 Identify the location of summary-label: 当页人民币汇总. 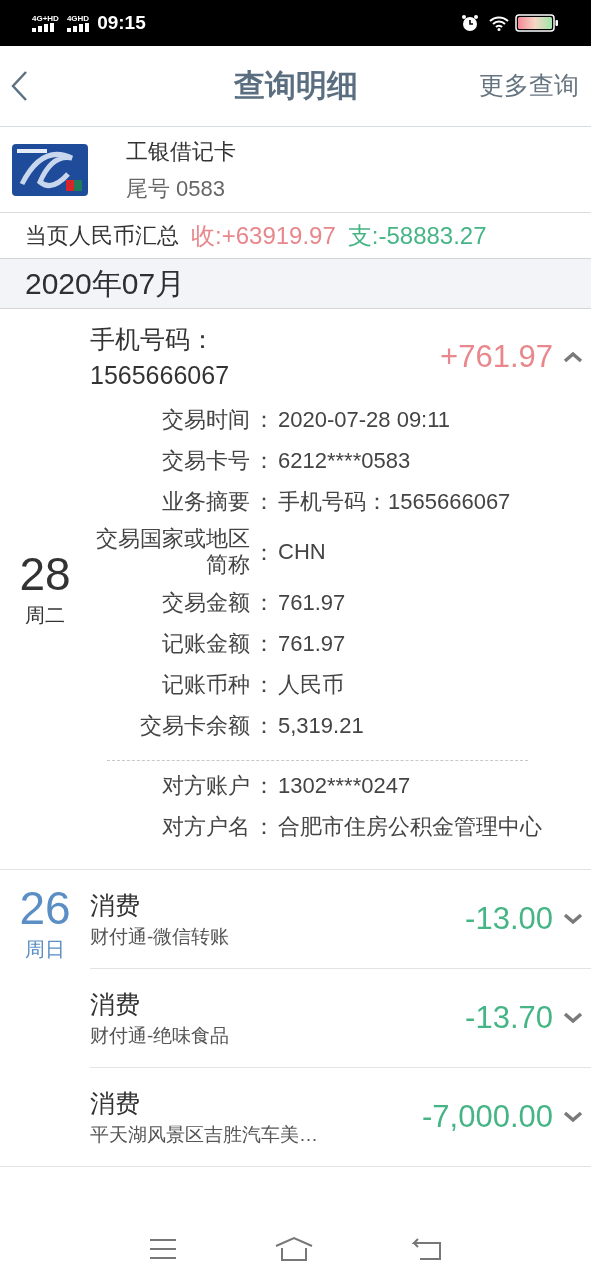
(102, 236).